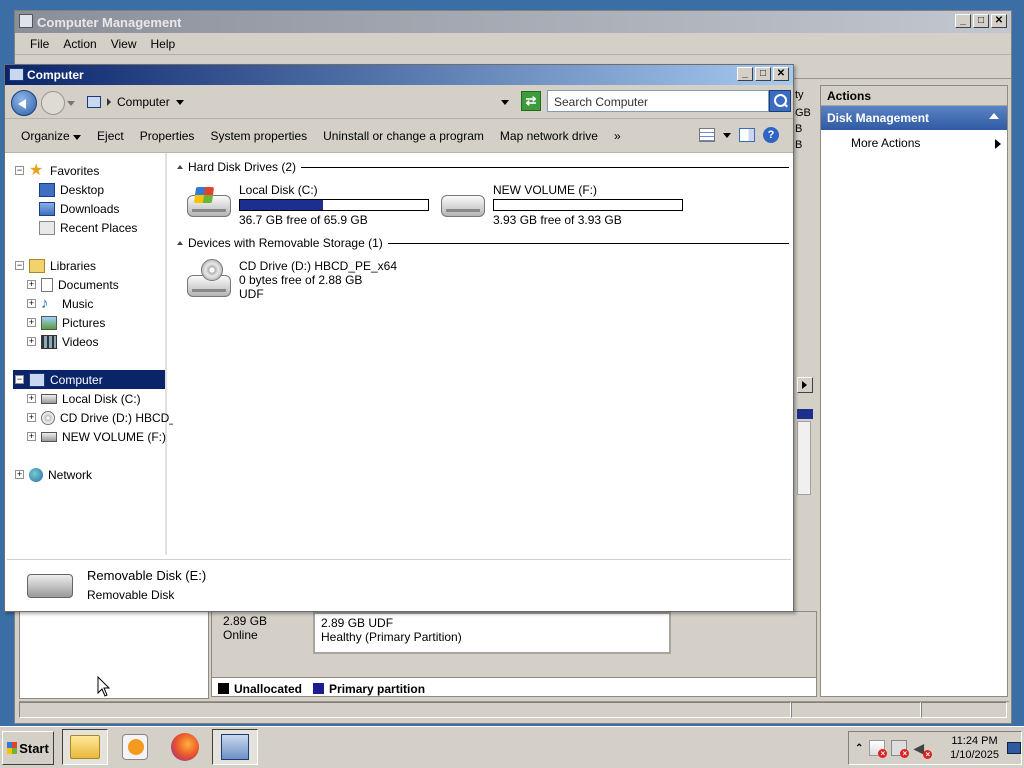 The image size is (1024, 768). I want to click on properties-button: Properties, so click(167, 136).